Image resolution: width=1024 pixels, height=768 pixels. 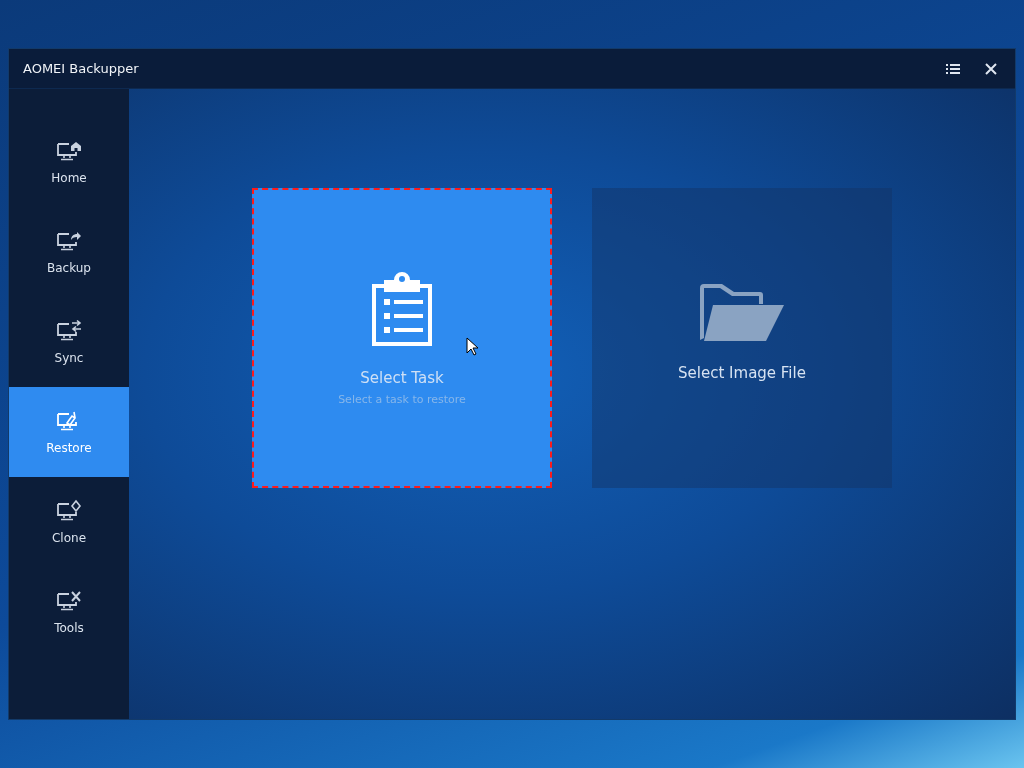 I want to click on sidebar-item: Sync, so click(x=69, y=342).